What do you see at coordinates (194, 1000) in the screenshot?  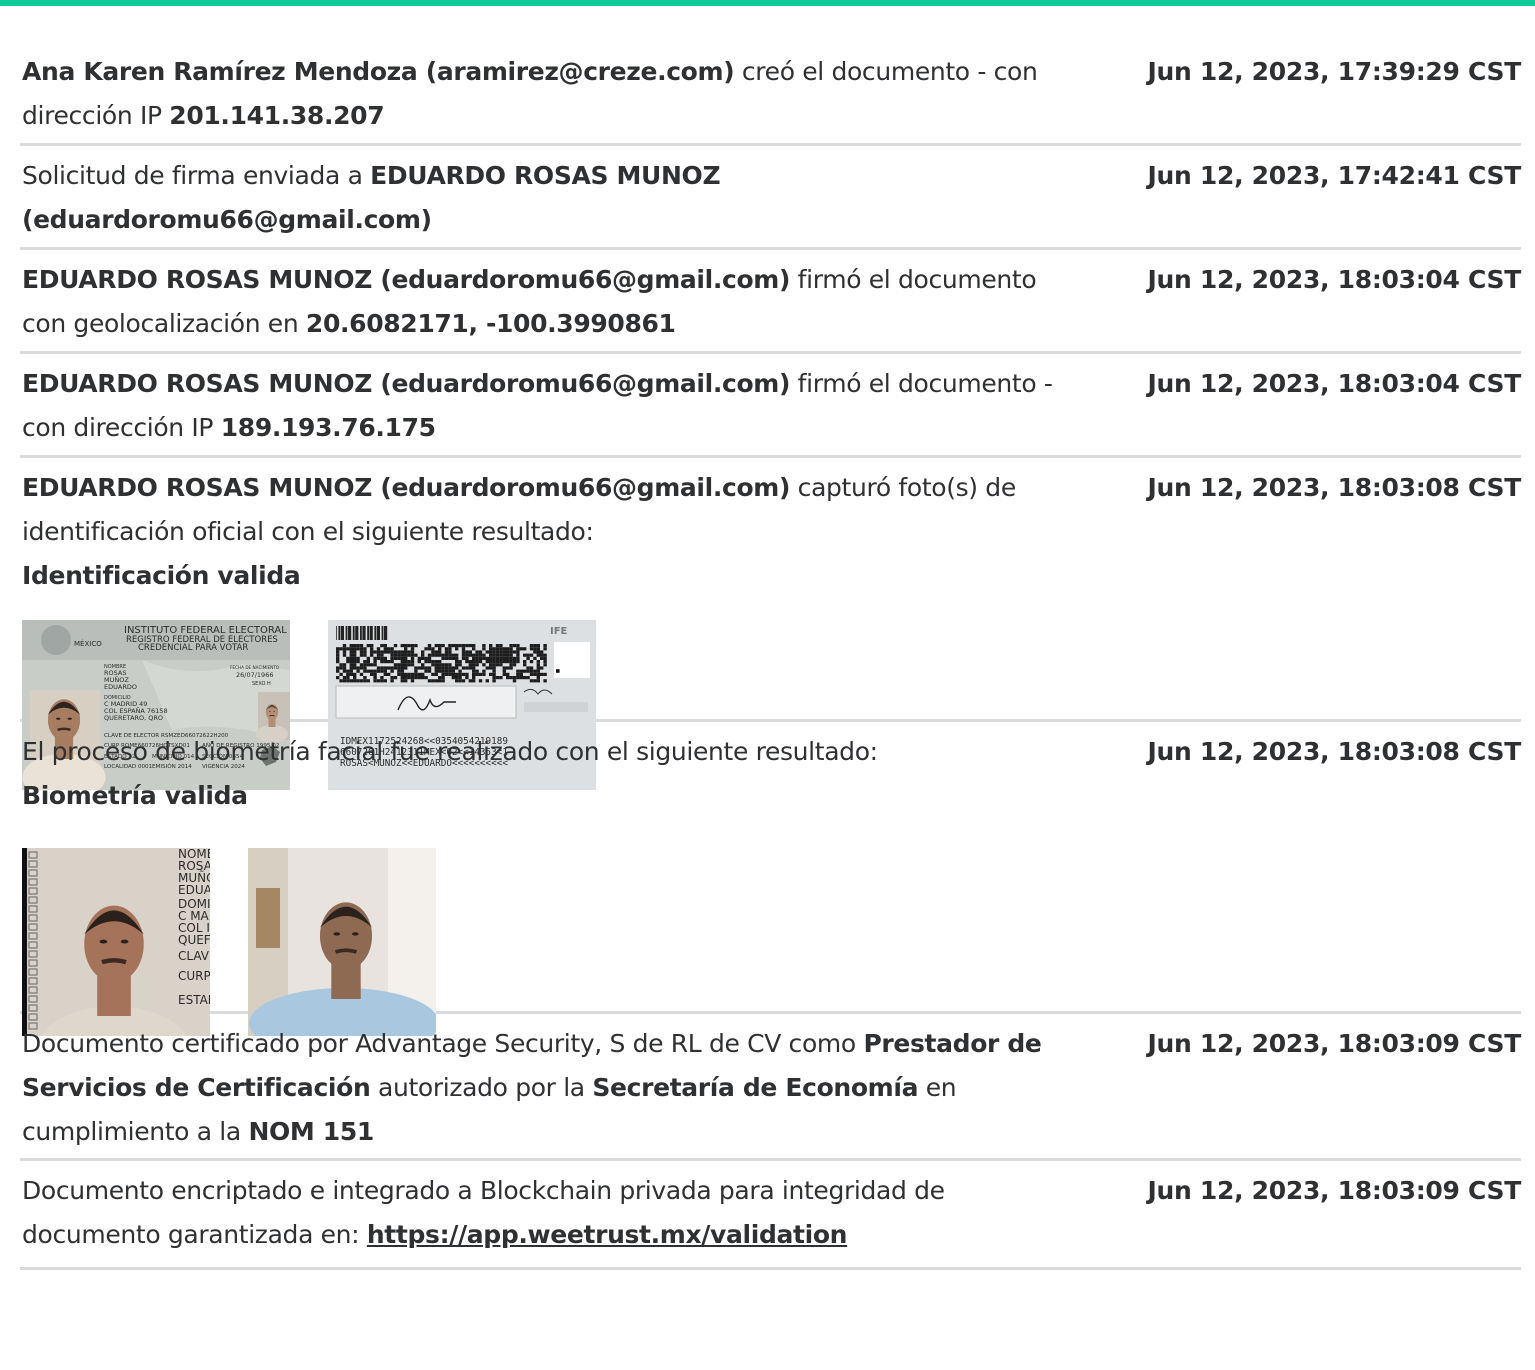 I see `id-crop-line: ESTAD` at bounding box center [194, 1000].